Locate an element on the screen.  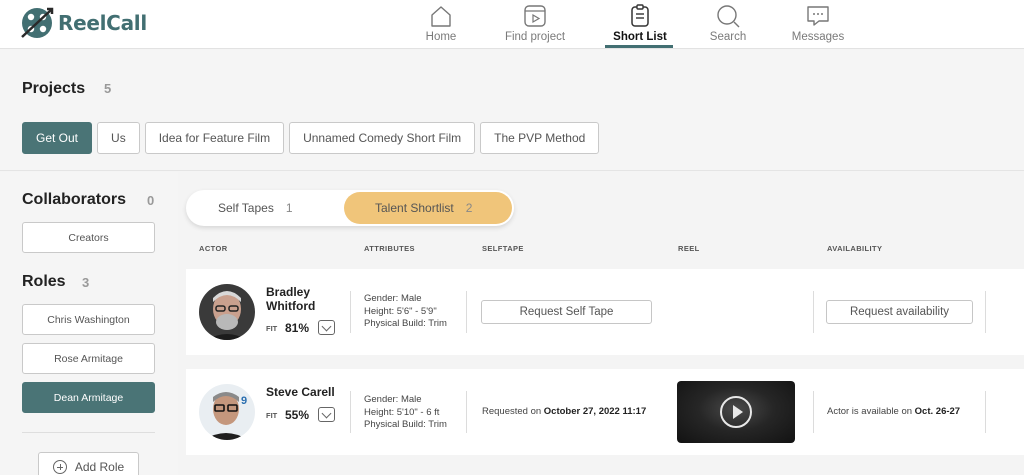
requested-date: October 27, 2022 11:17 is located at coordinates (595, 411).